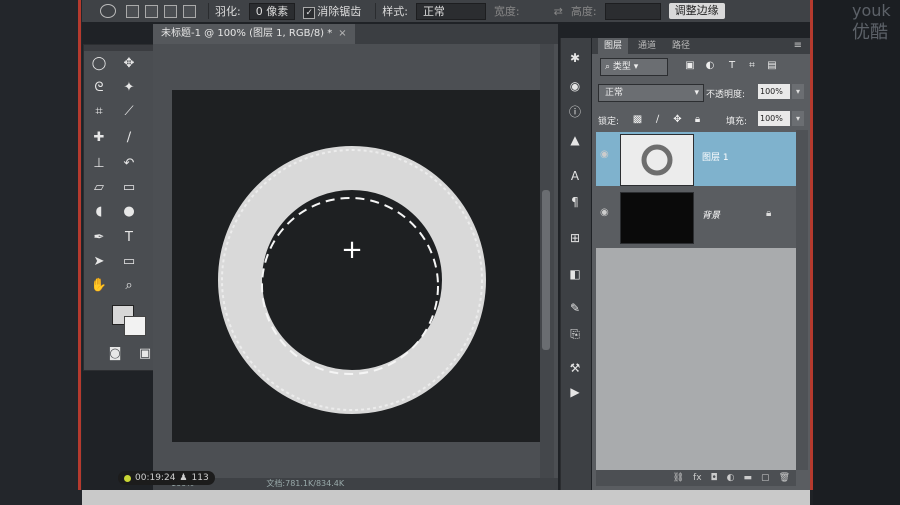 Image resolution: width=900 pixels, height=505 pixels. What do you see at coordinates (697, 119) in the screenshot?
I see `lock-all-icon: 🔒︎` at bounding box center [697, 119].